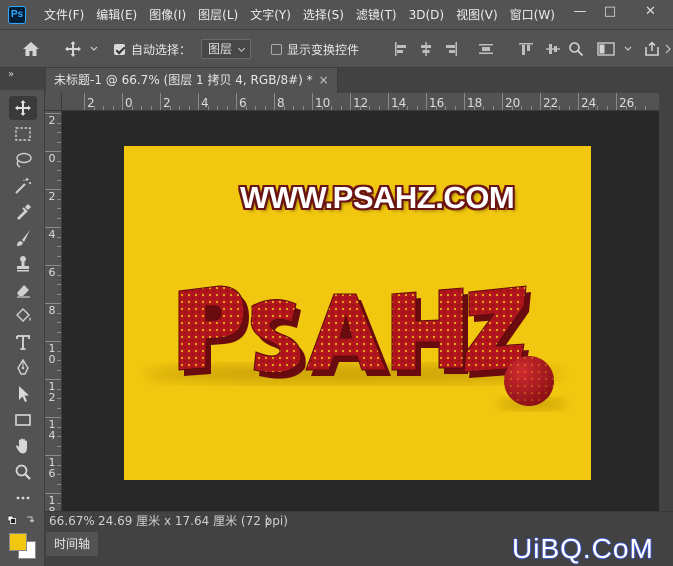 This screenshot has width=673, height=566. Describe the element at coordinates (652, 49) in the screenshot. I see `share-icon` at that location.